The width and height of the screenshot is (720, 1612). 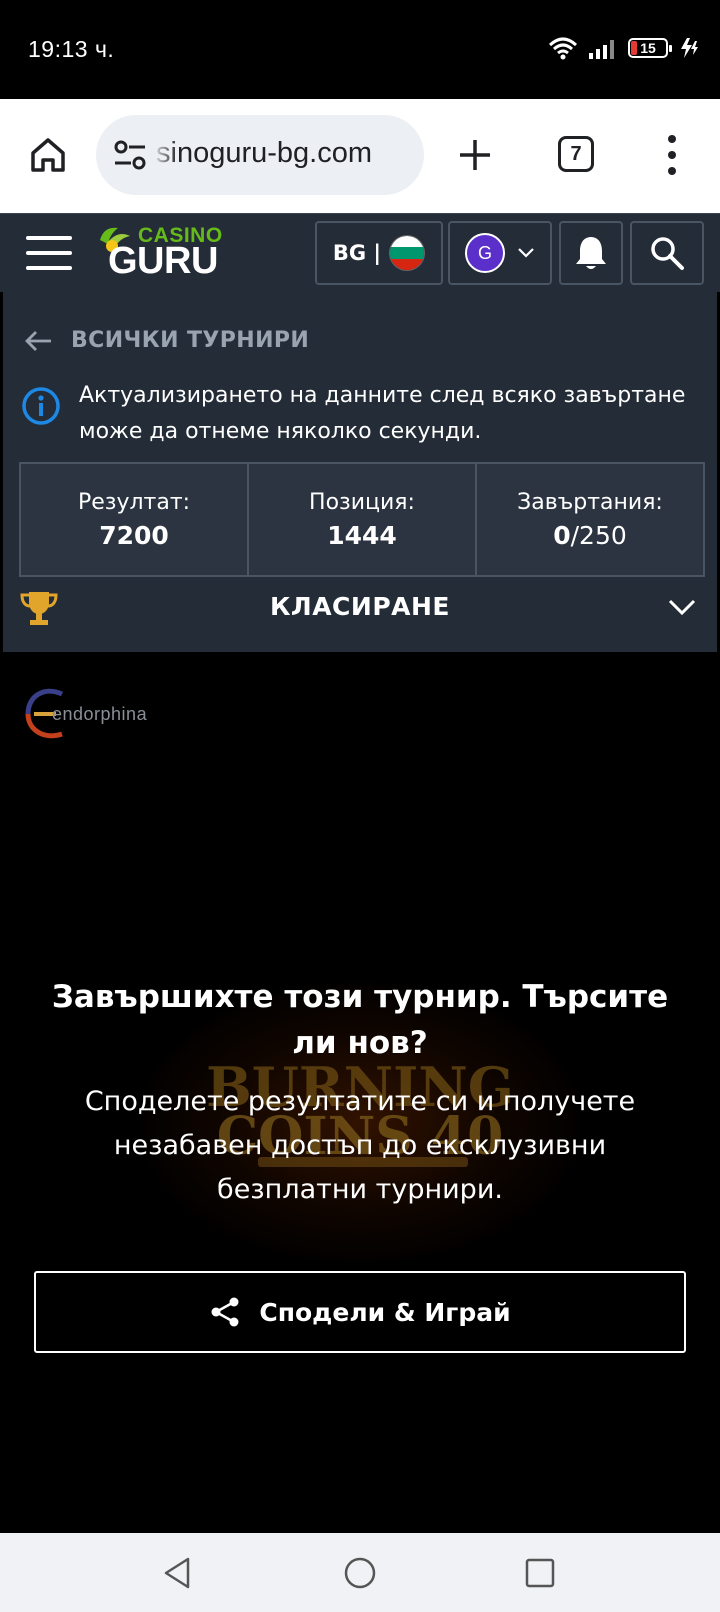 What do you see at coordinates (134, 535) in the screenshot?
I see `stat-result-value: 7200` at bounding box center [134, 535].